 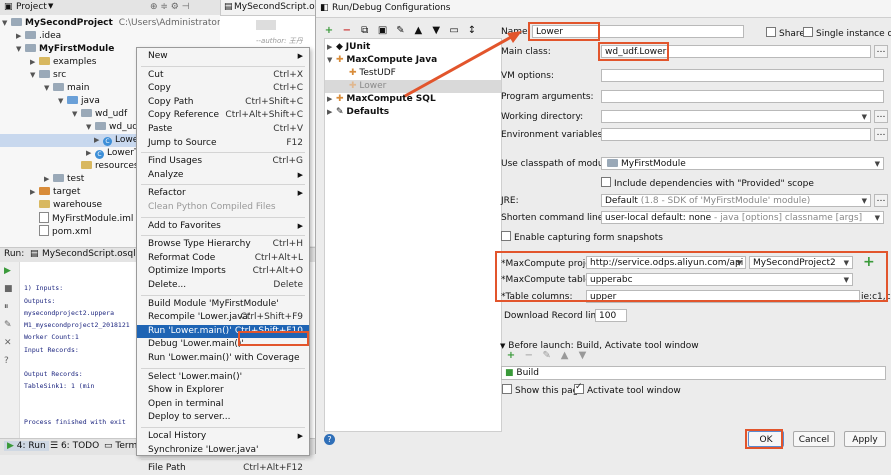 I want to click on menu-item: Add to Favorites ▶, so click(x=223, y=226).